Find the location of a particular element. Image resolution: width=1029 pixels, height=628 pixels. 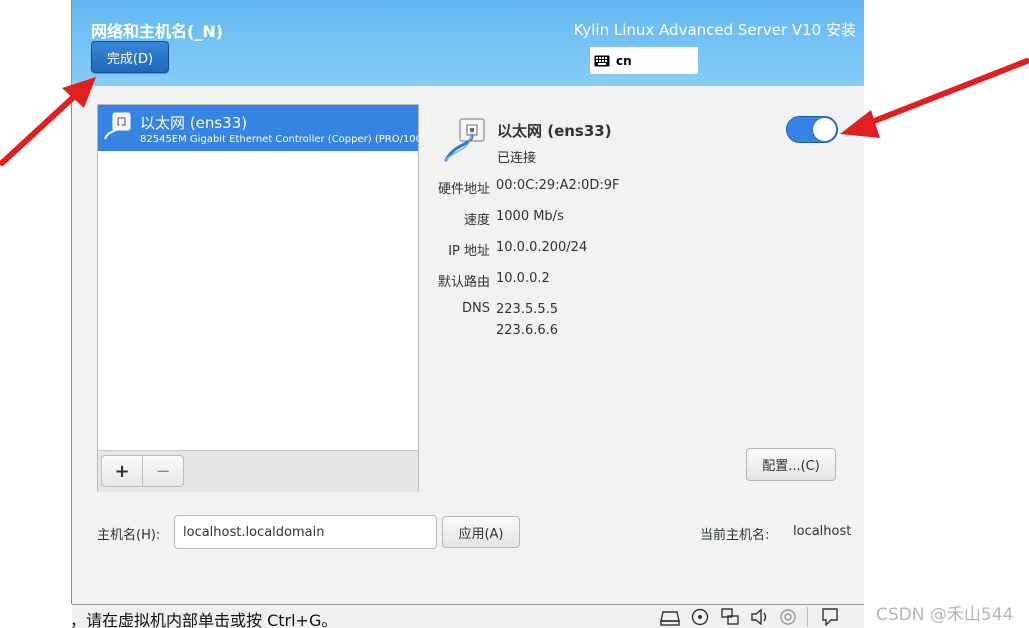

detail-value-dns-2: 223.6.6.6 is located at coordinates (527, 330).